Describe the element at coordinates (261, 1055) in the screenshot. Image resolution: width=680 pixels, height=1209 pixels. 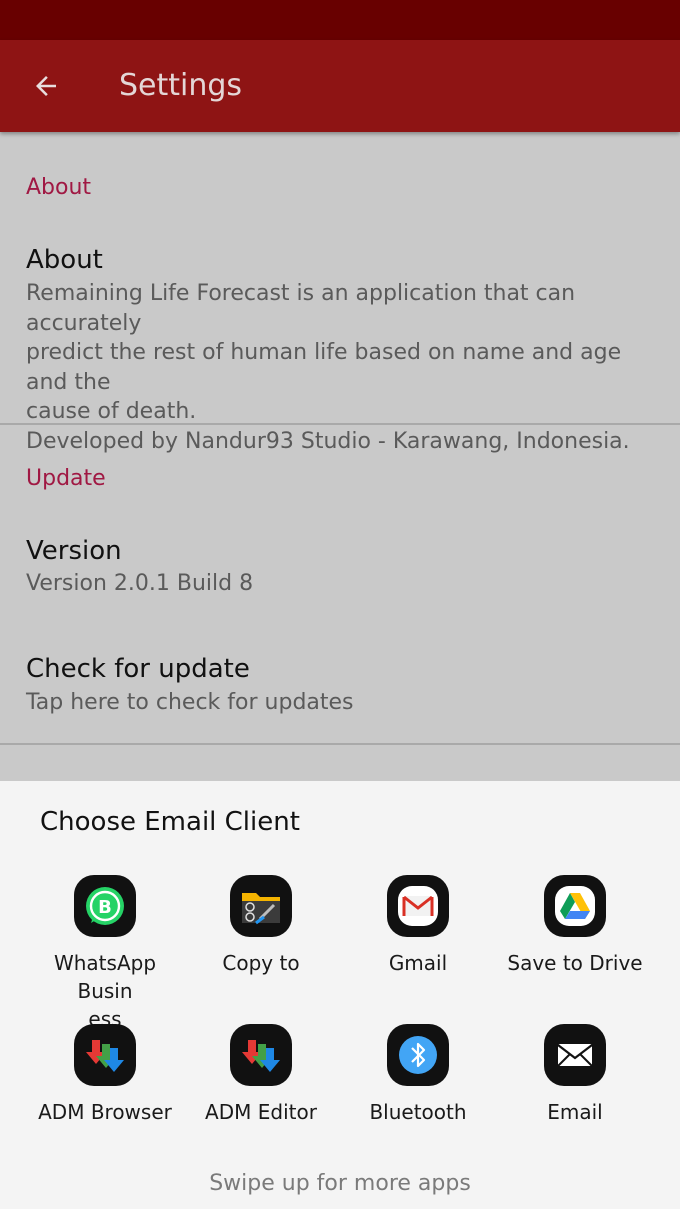
I see `adm-editor-icon` at that location.